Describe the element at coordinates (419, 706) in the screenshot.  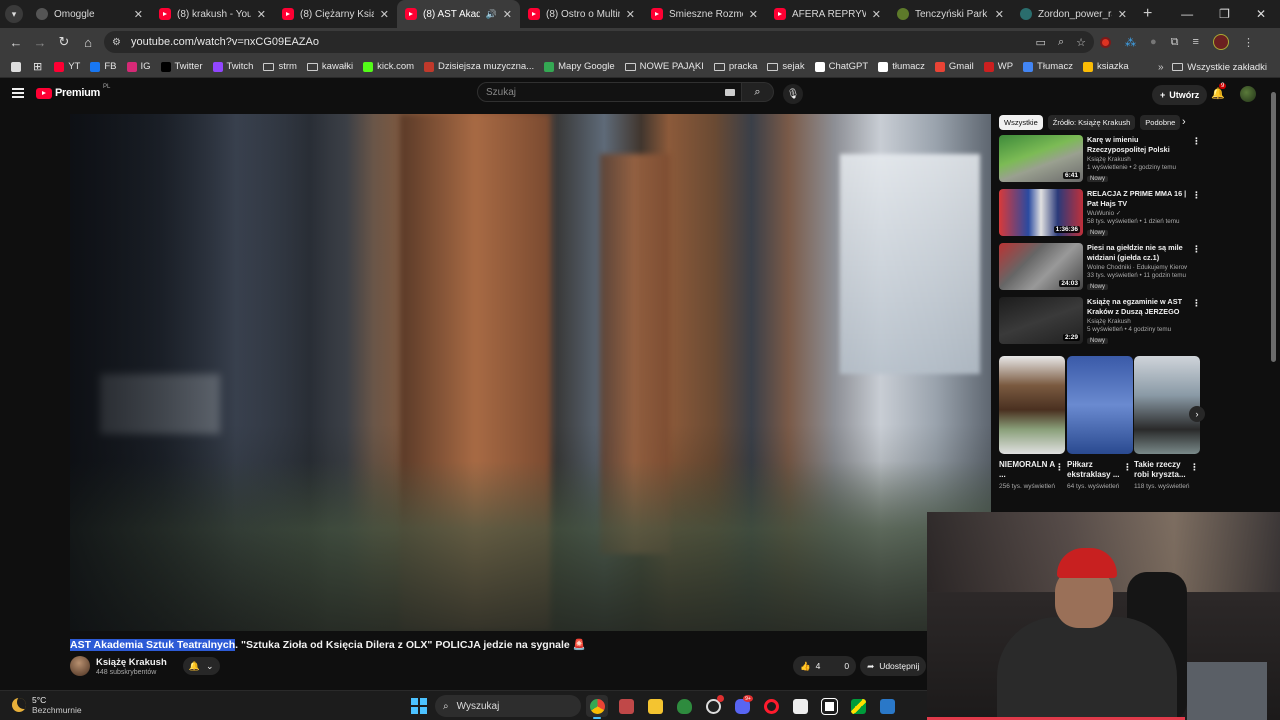
I see `windows-start-icon` at that location.